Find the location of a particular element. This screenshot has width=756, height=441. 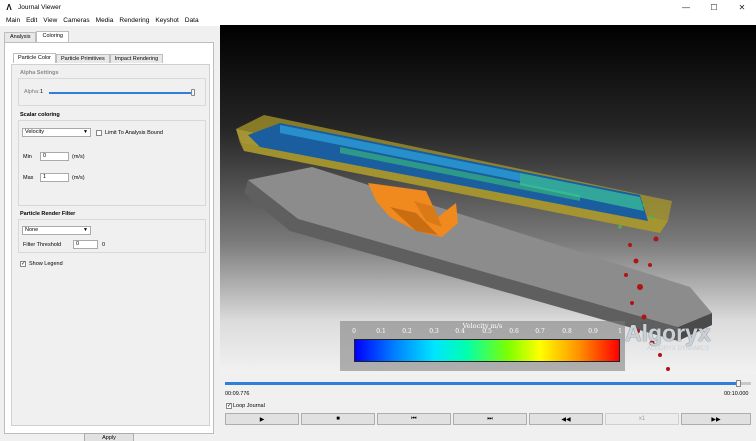

limit-to-bound-checkbox is located at coordinates (99, 133).